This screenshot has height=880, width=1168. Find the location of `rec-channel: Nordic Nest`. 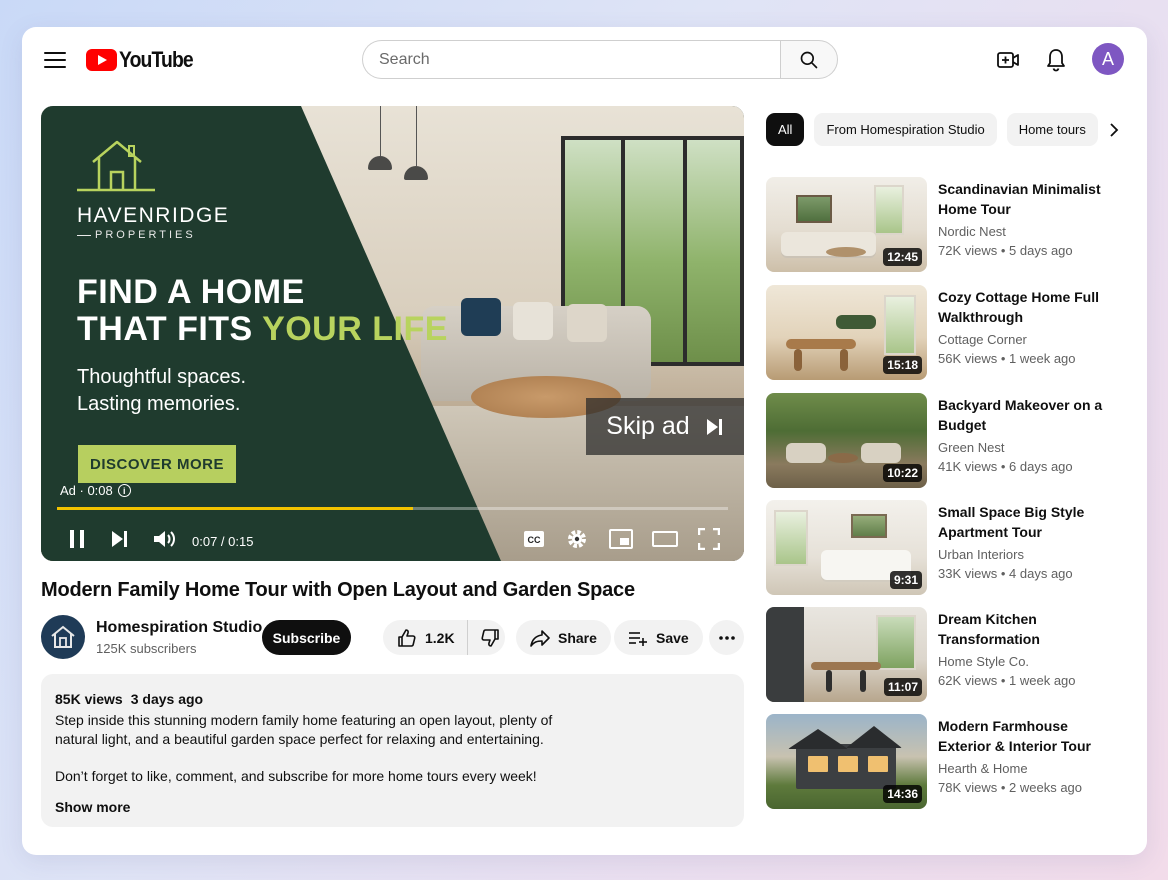

rec-channel: Nordic Nest is located at coordinates (972, 231).